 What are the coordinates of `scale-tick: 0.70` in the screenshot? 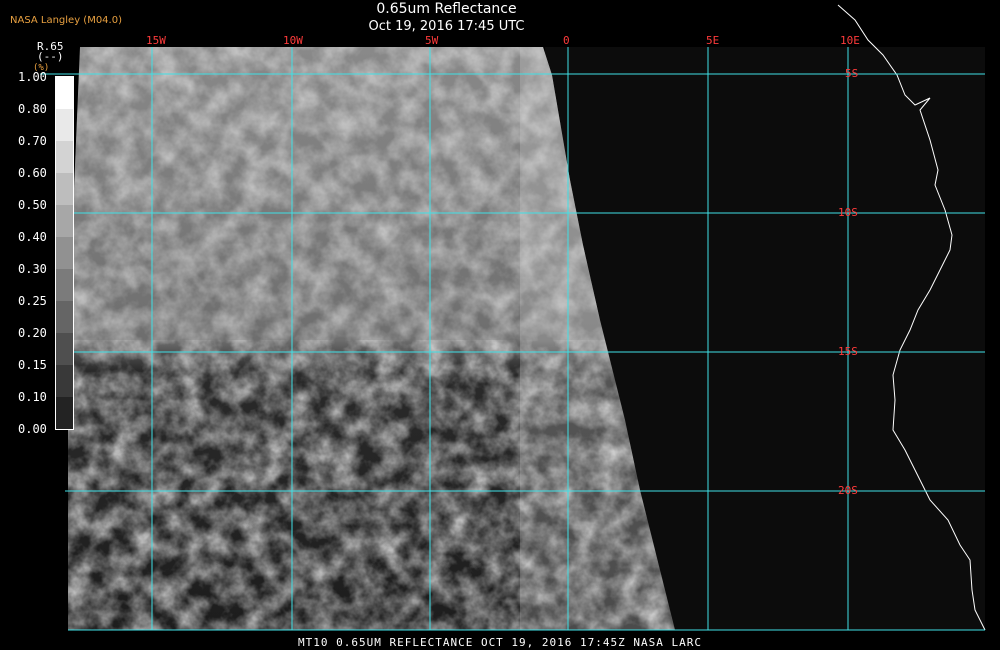 It's located at (32, 141).